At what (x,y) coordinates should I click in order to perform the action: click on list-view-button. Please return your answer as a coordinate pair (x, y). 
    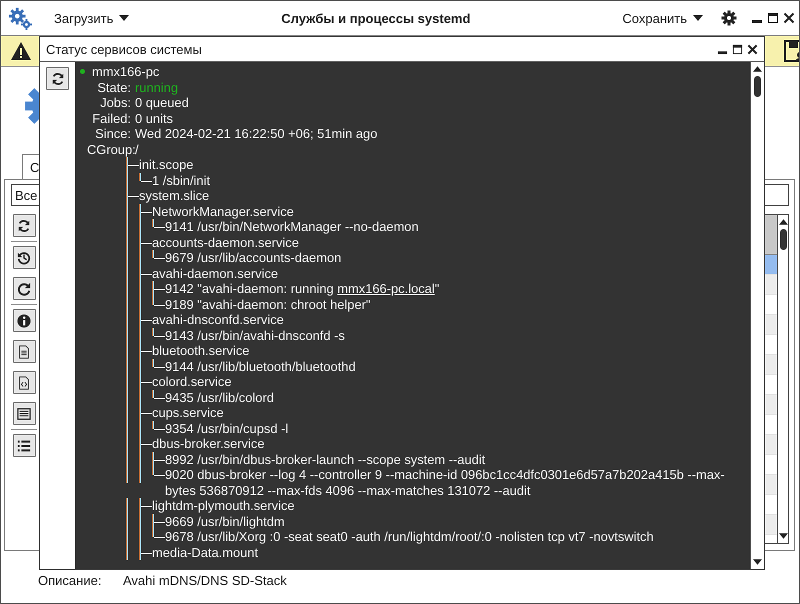
    Looking at the image, I should click on (24, 413).